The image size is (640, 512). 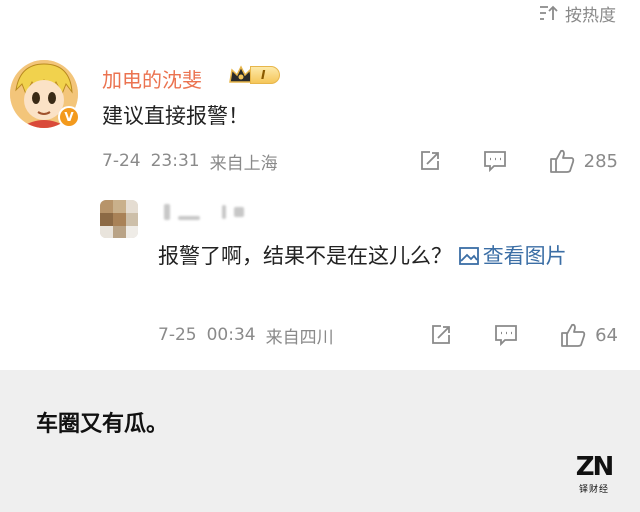 I want to click on view-image-link: 查看图片, so click(x=512, y=256).